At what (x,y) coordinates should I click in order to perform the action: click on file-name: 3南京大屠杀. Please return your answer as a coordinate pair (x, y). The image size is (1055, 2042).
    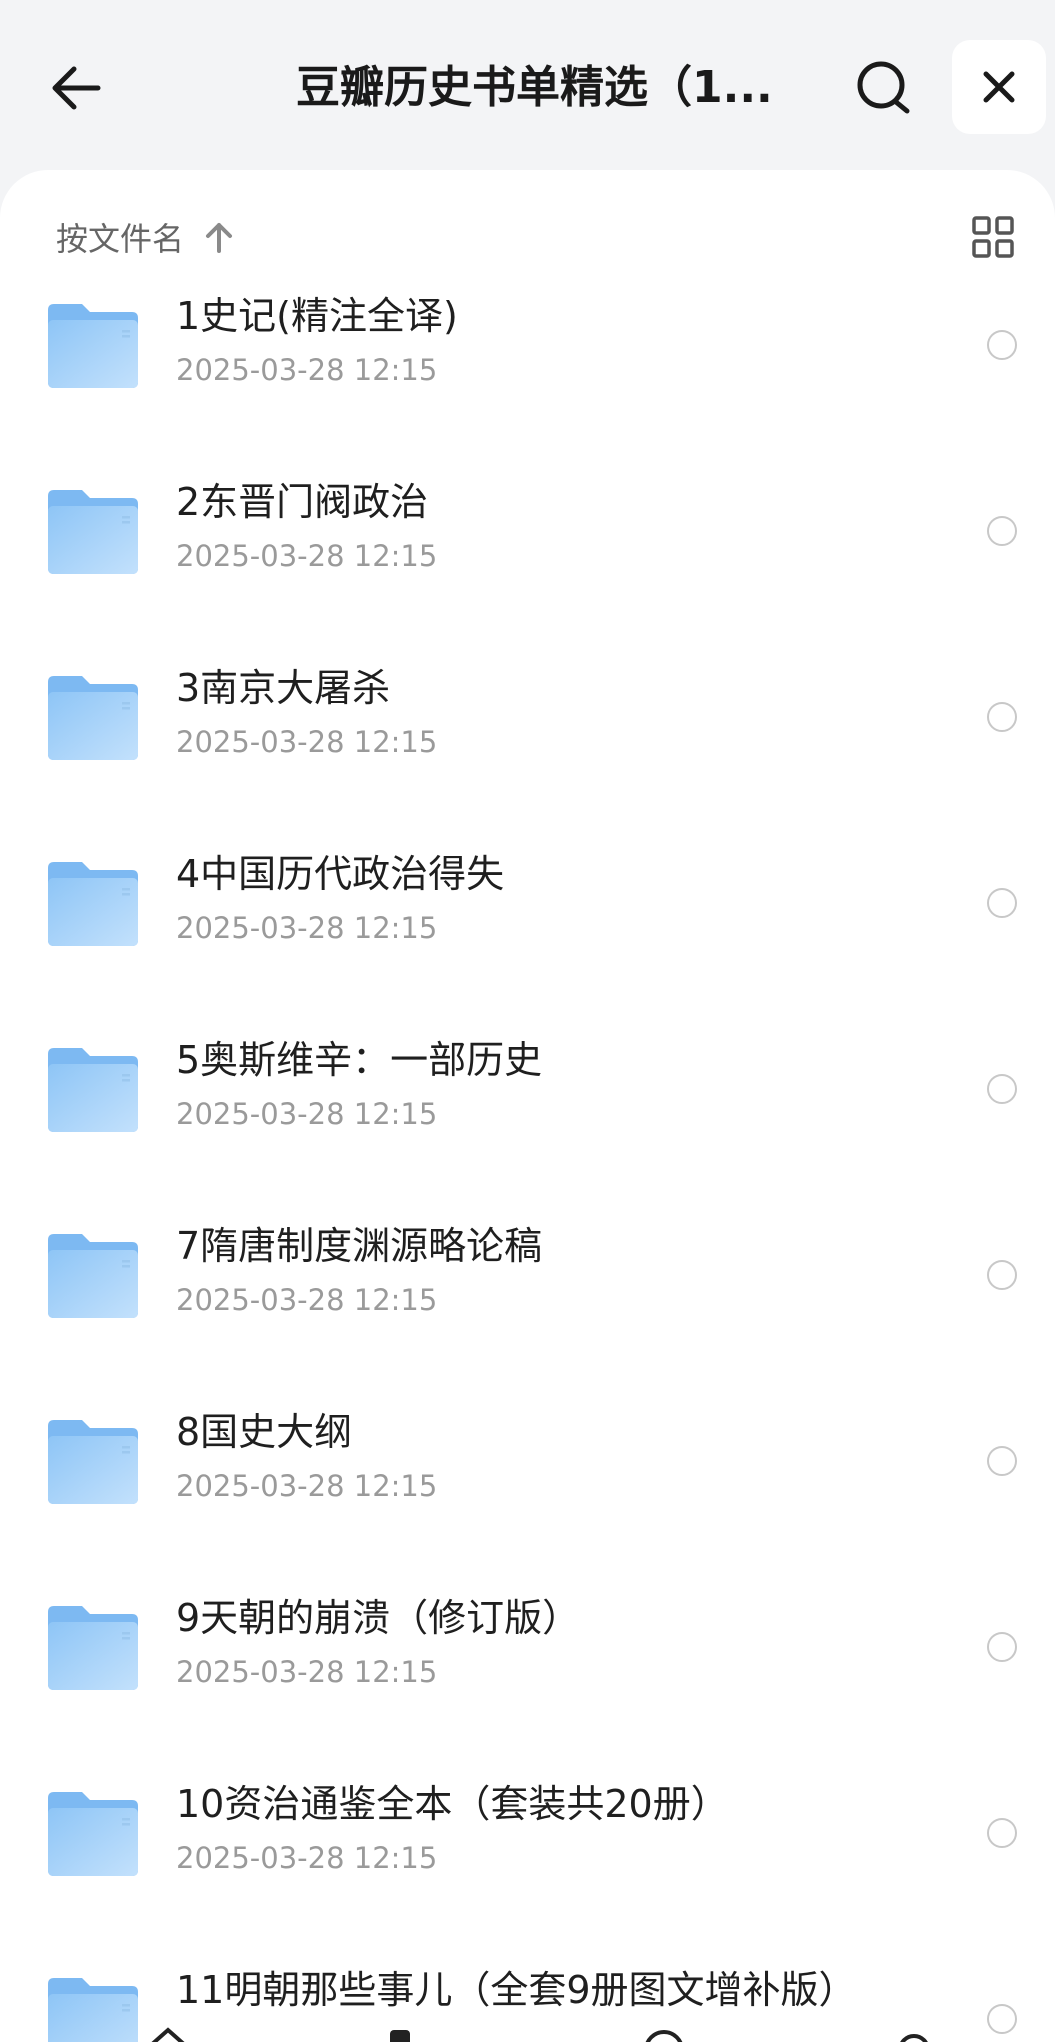
    Looking at the image, I should click on (283, 688).